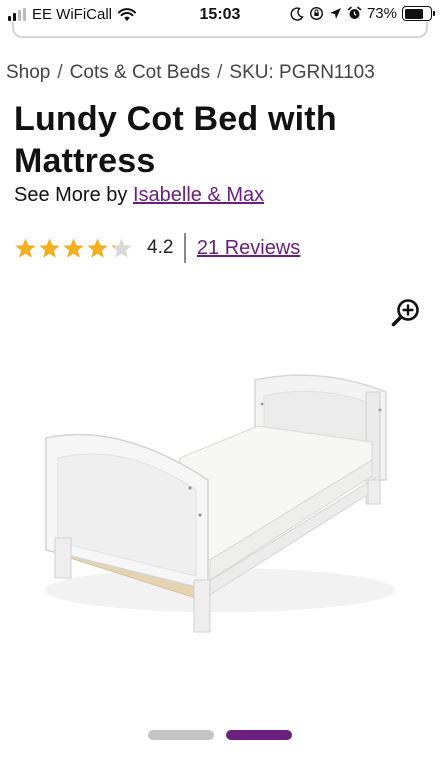 The height and width of the screenshot is (781, 440). I want to click on gallery-pager, so click(220, 735).